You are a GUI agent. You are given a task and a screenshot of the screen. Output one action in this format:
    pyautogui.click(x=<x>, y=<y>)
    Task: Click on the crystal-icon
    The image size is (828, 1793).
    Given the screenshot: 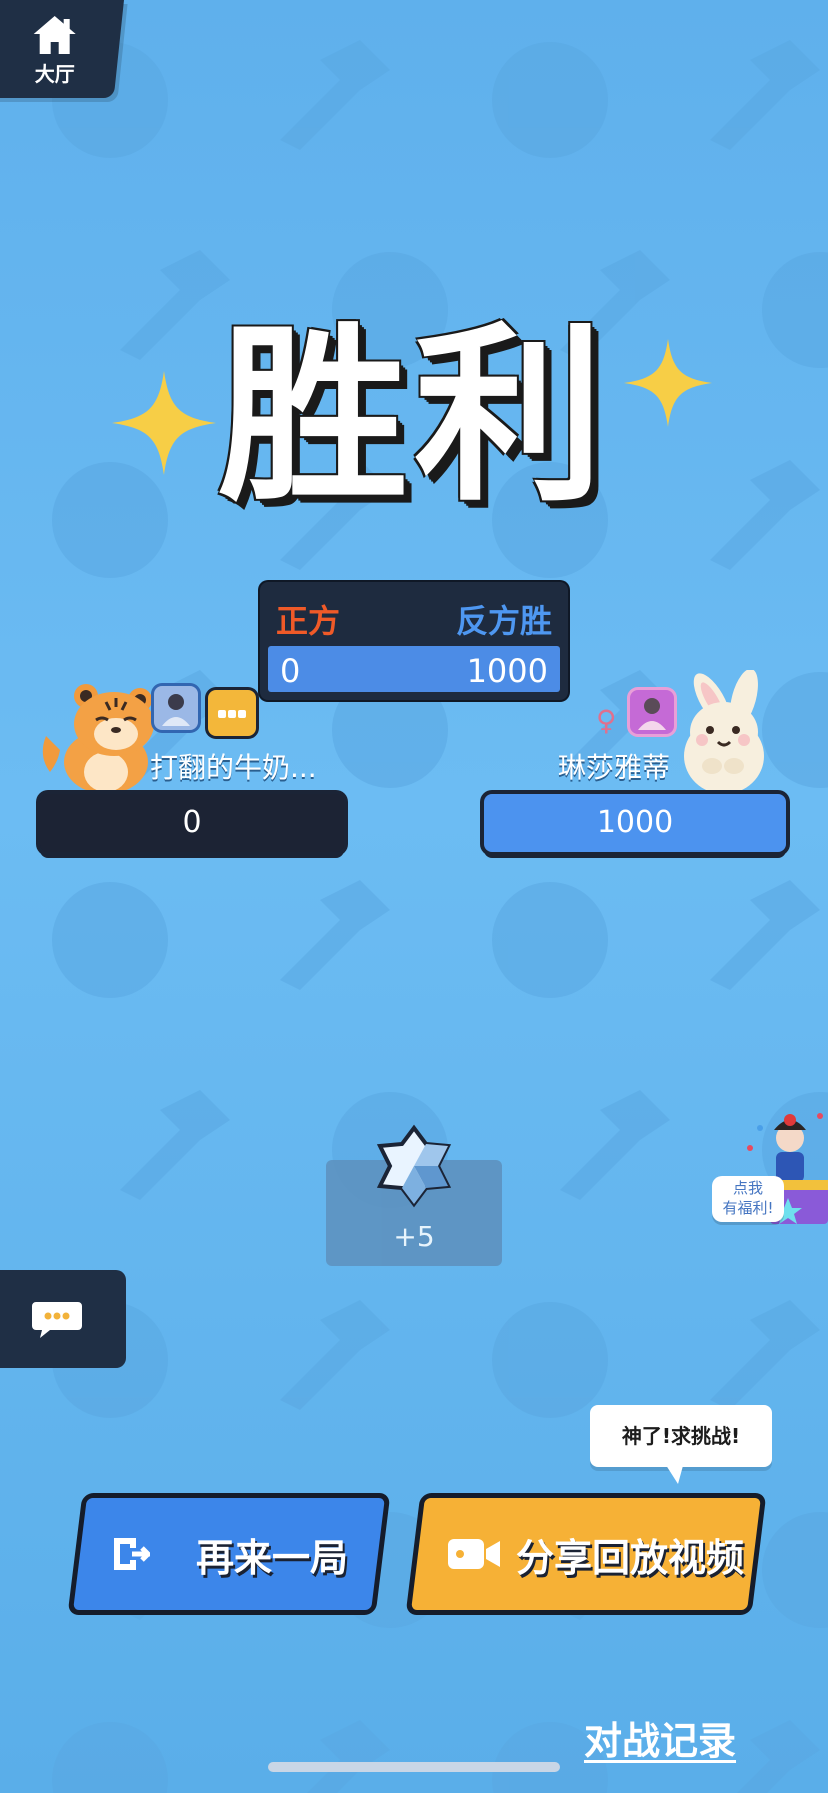 What is the action you would take?
    pyautogui.click(x=414, y=1166)
    